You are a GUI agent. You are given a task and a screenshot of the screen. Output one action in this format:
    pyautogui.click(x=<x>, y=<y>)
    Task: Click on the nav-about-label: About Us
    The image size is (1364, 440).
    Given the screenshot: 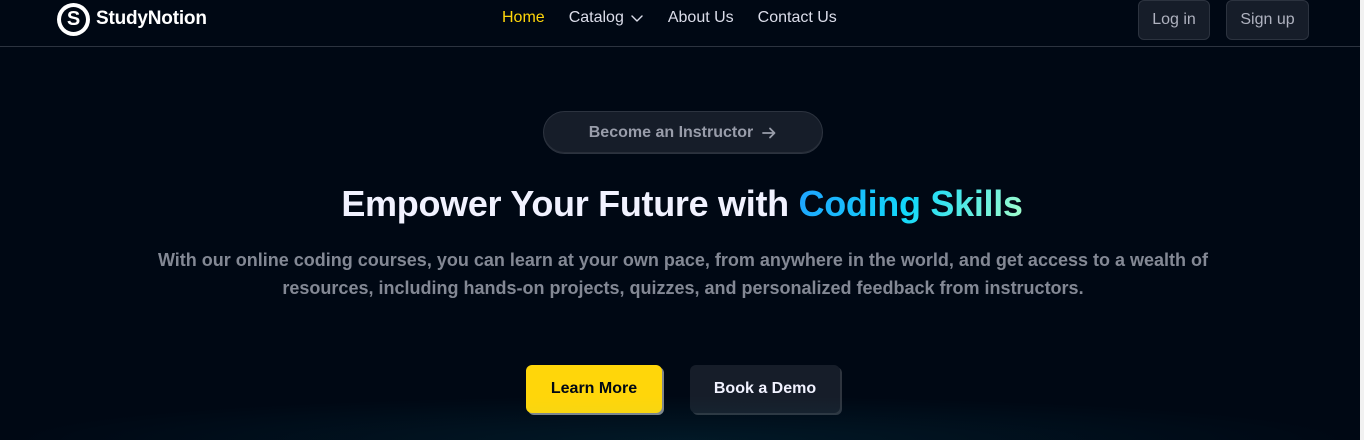 What is the action you would take?
    pyautogui.click(x=700, y=17)
    